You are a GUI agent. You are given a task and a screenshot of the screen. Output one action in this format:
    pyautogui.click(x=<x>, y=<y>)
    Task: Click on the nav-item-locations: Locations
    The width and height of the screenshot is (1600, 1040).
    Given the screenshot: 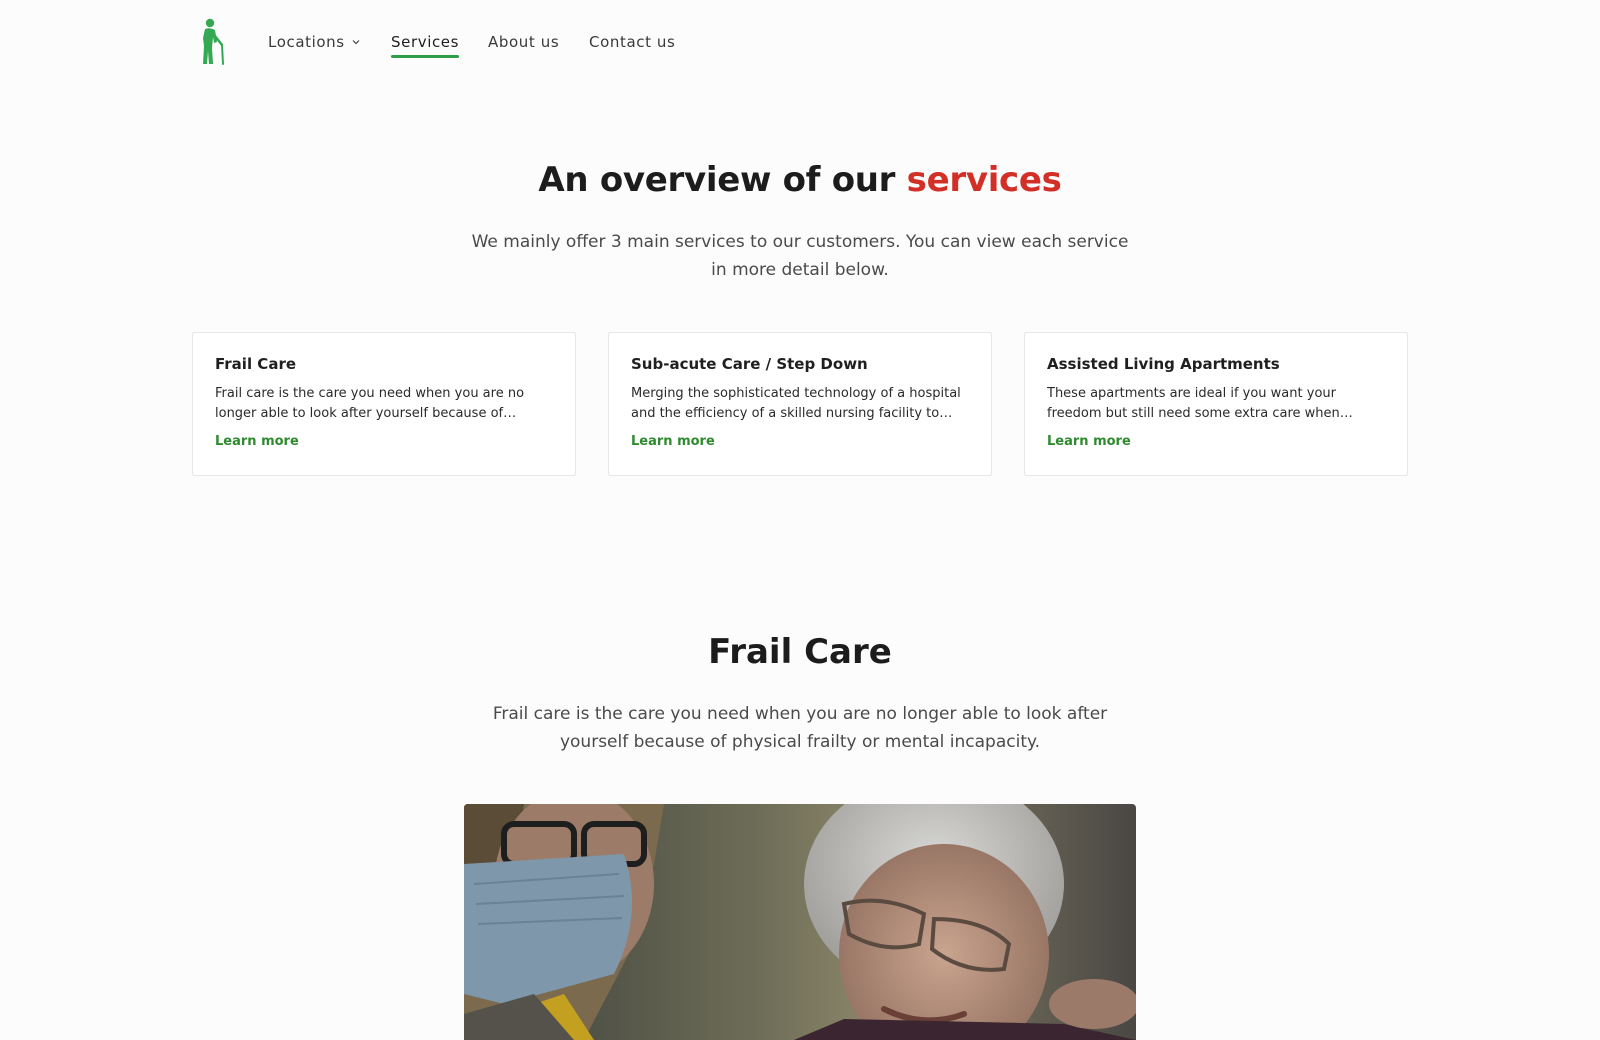 What is the action you would take?
    pyautogui.click(x=314, y=42)
    